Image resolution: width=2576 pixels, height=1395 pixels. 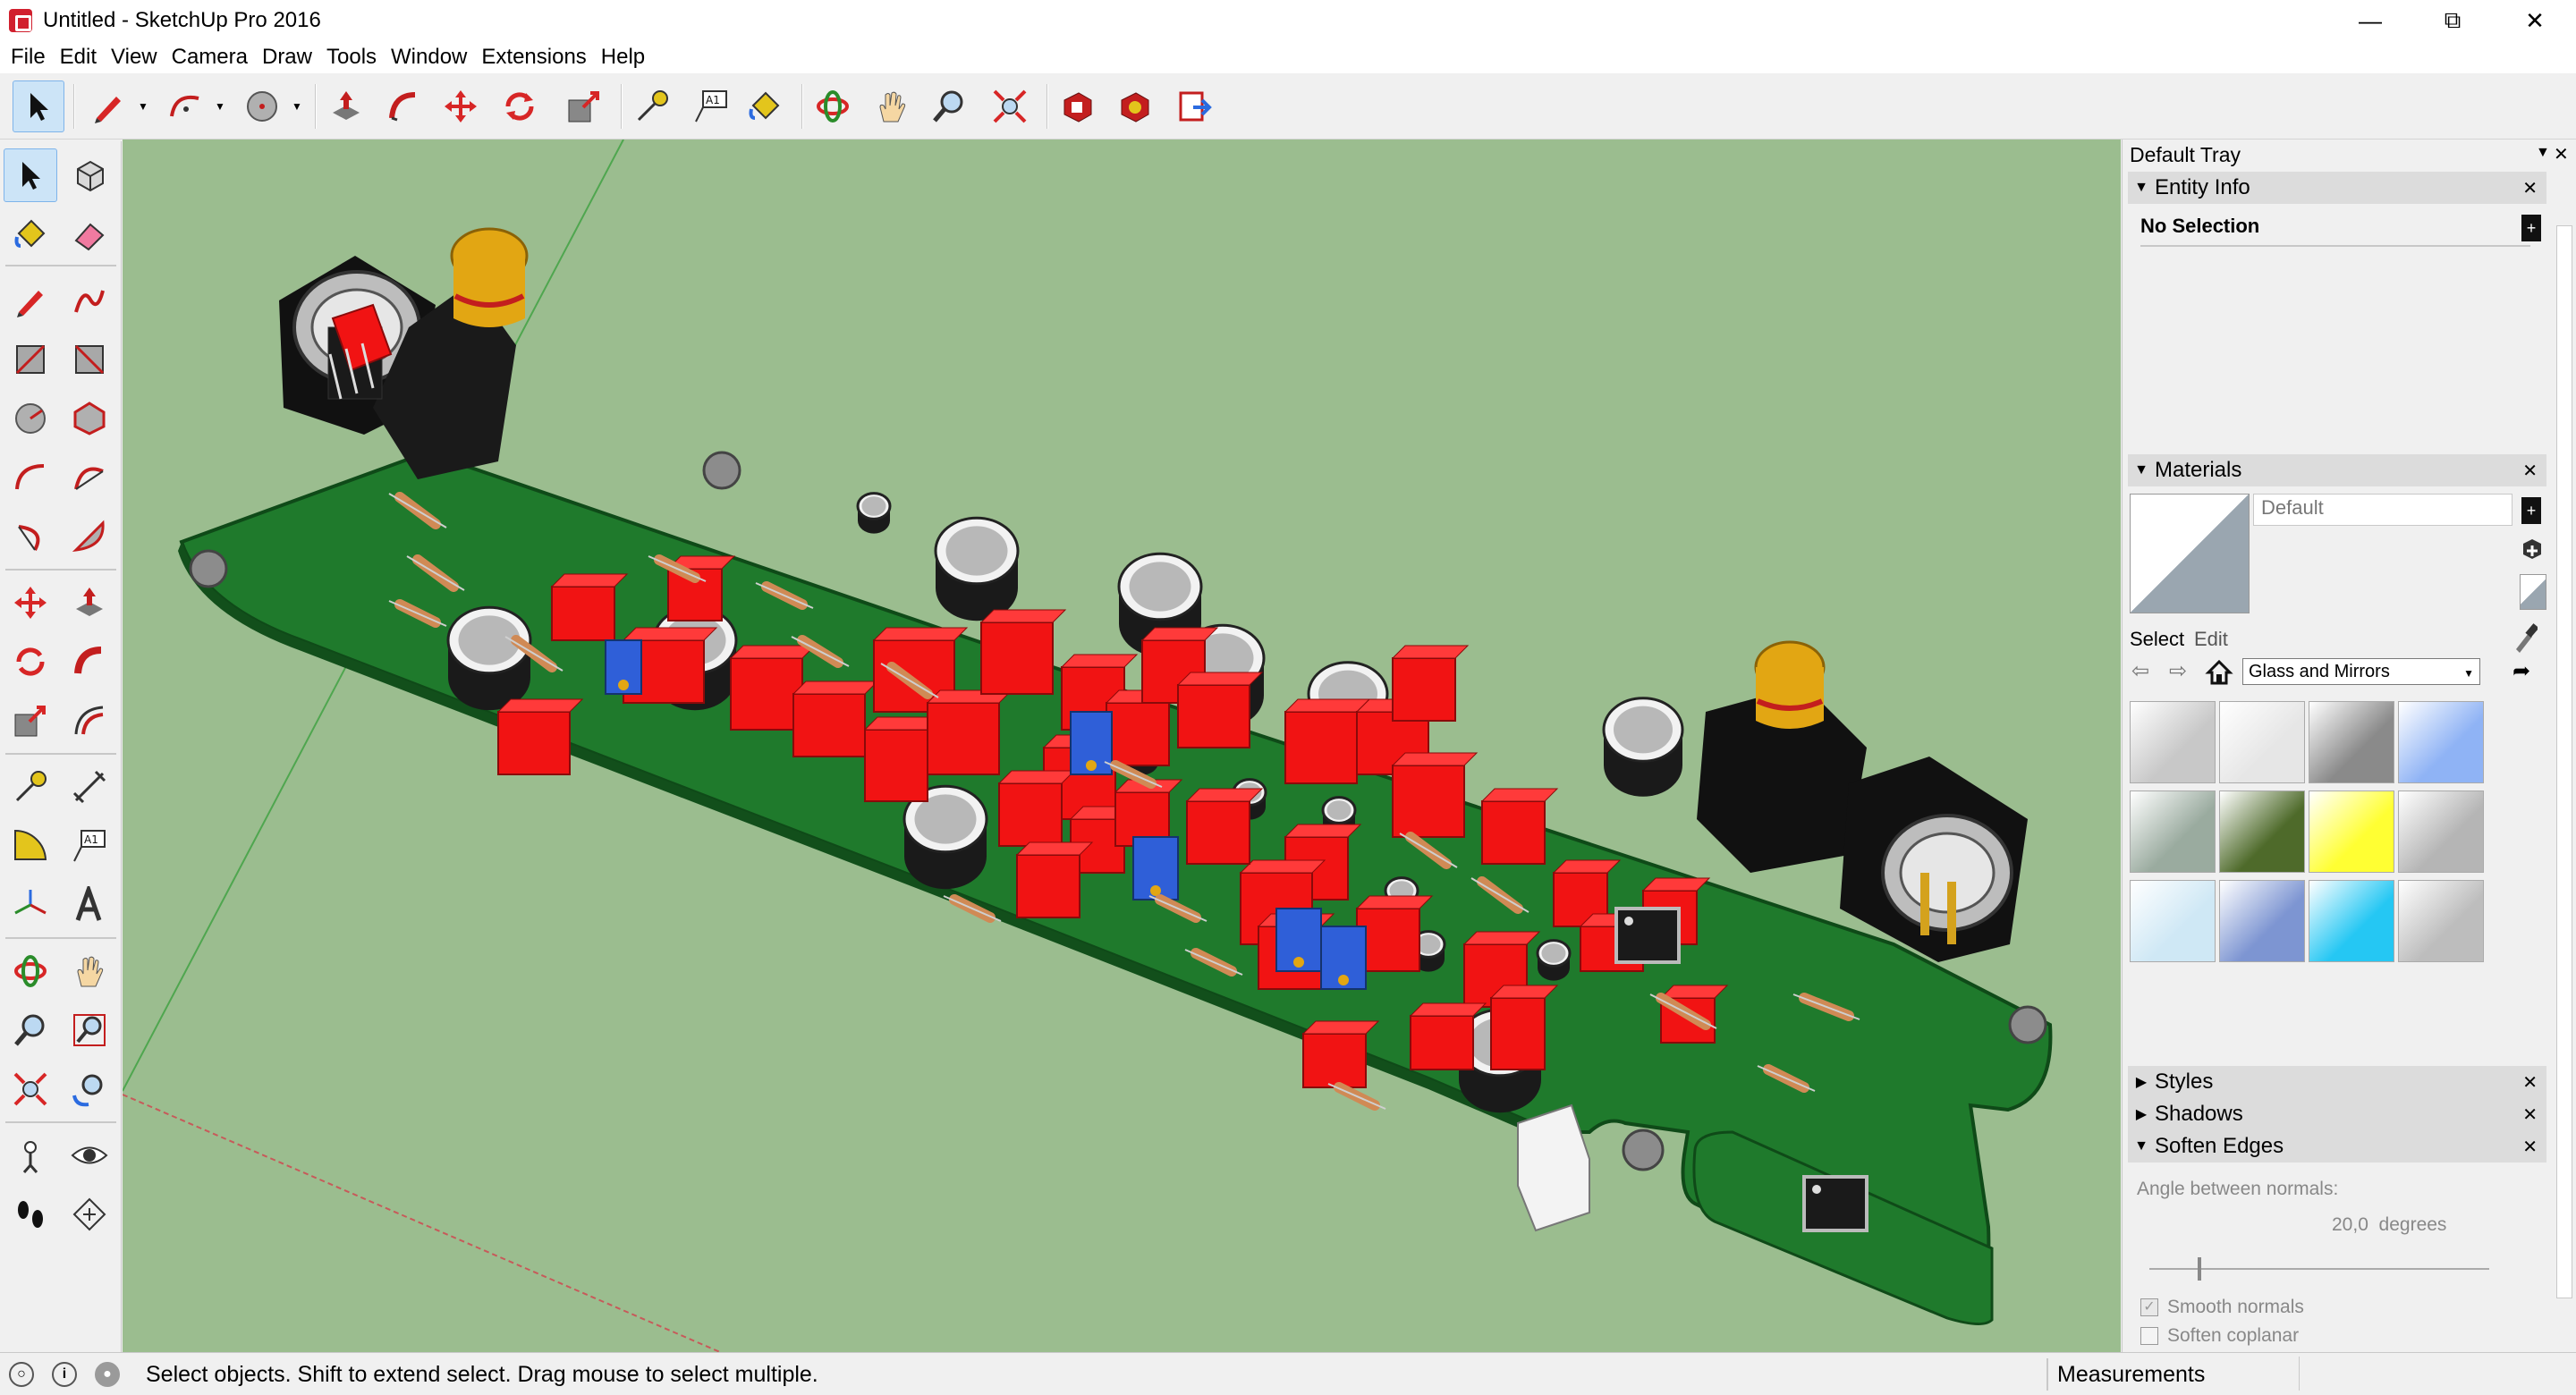 I want to click on user-account-icon: ●, so click(x=107, y=1374).